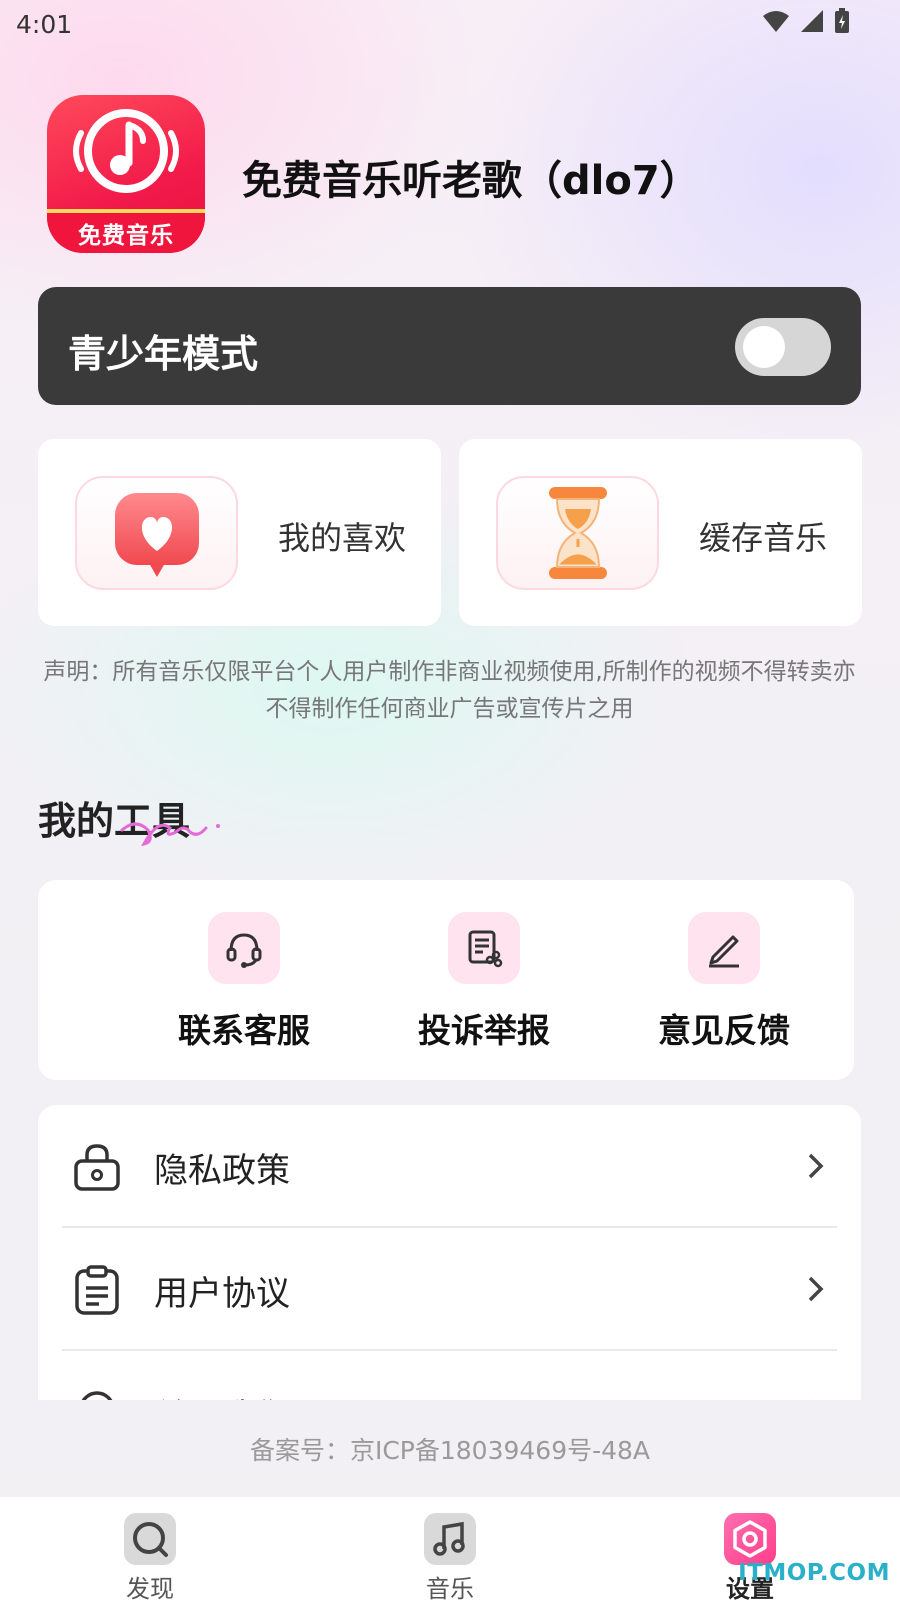 Image resolution: width=900 pixels, height=1600 pixels. What do you see at coordinates (660, 532) in the screenshot?
I see `cached-music-card: 缓存音乐` at bounding box center [660, 532].